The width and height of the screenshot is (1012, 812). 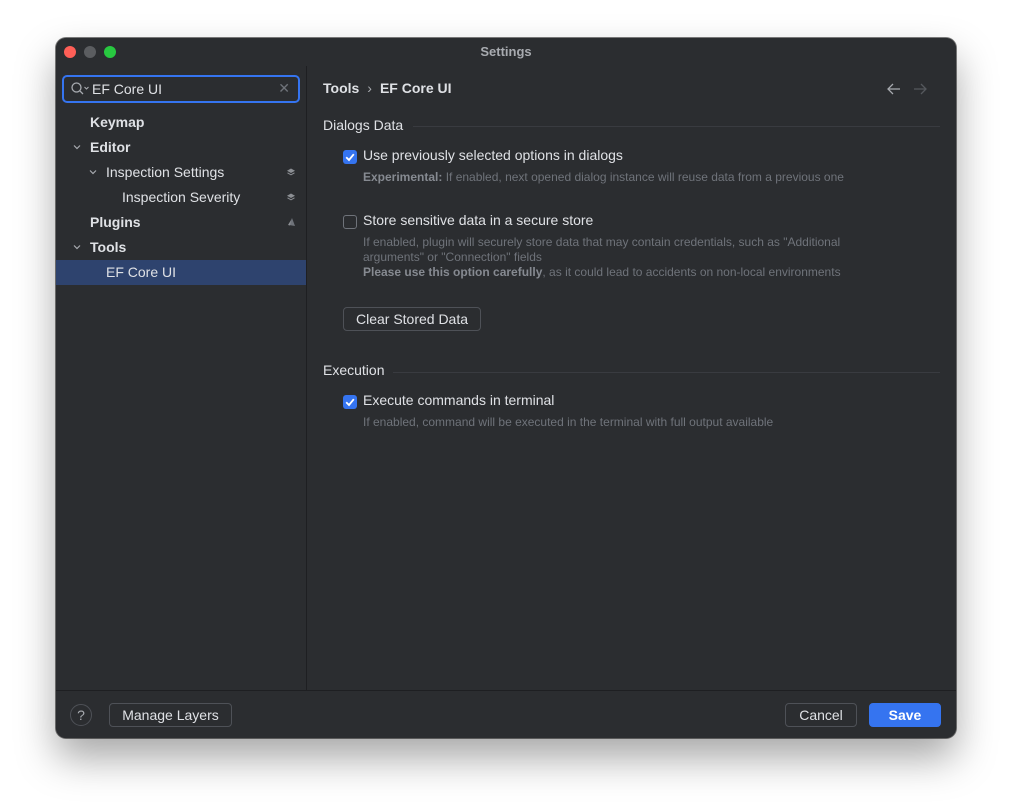 I want to click on clear-search-icon: ✕, so click(x=284, y=88).